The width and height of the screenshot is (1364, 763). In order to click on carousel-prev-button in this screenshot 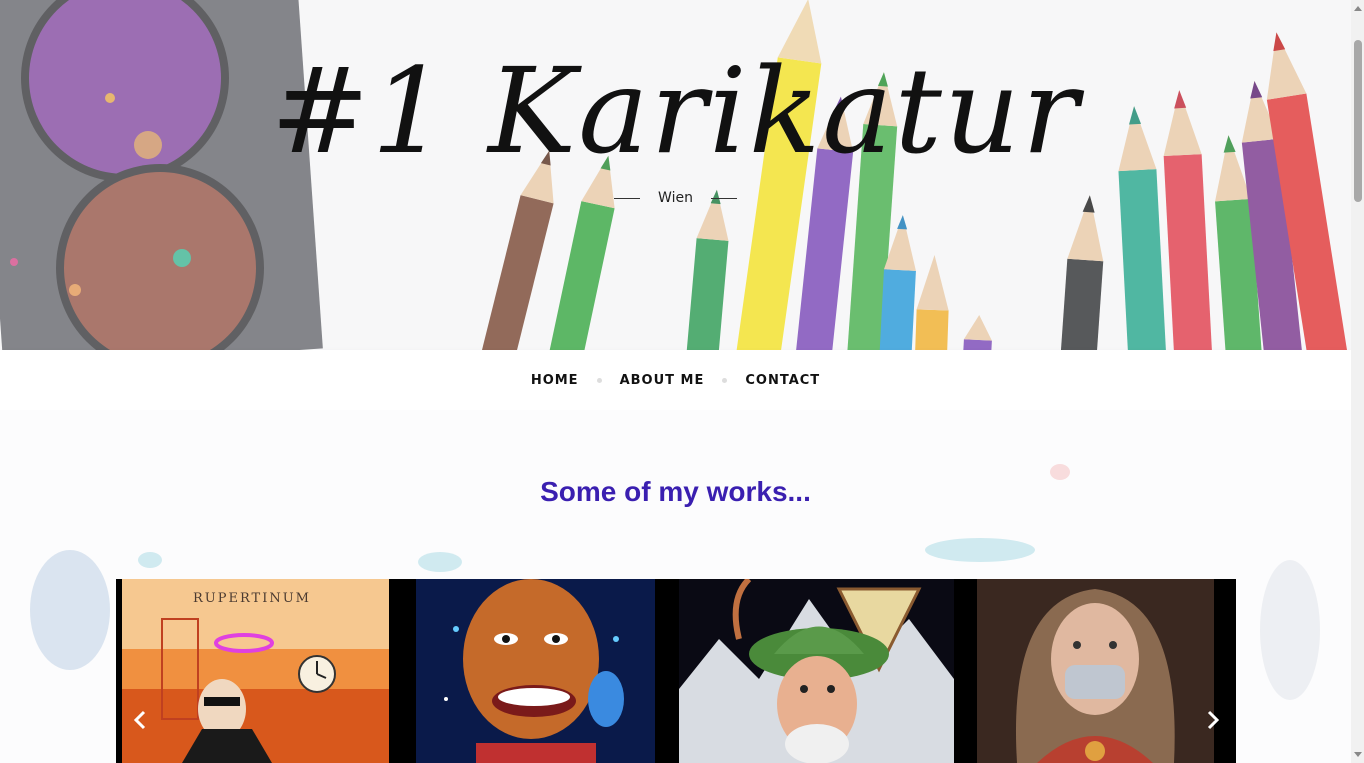, I will do `click(140, 720)`.